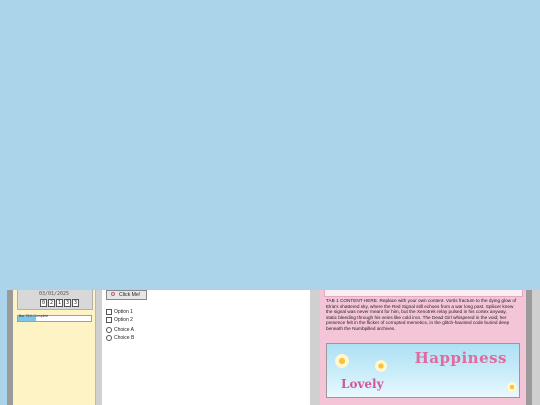  What do you see at coordinates (423, 293) in the screenshot?
I see `tab-strip` at bounding box center [423, 293].